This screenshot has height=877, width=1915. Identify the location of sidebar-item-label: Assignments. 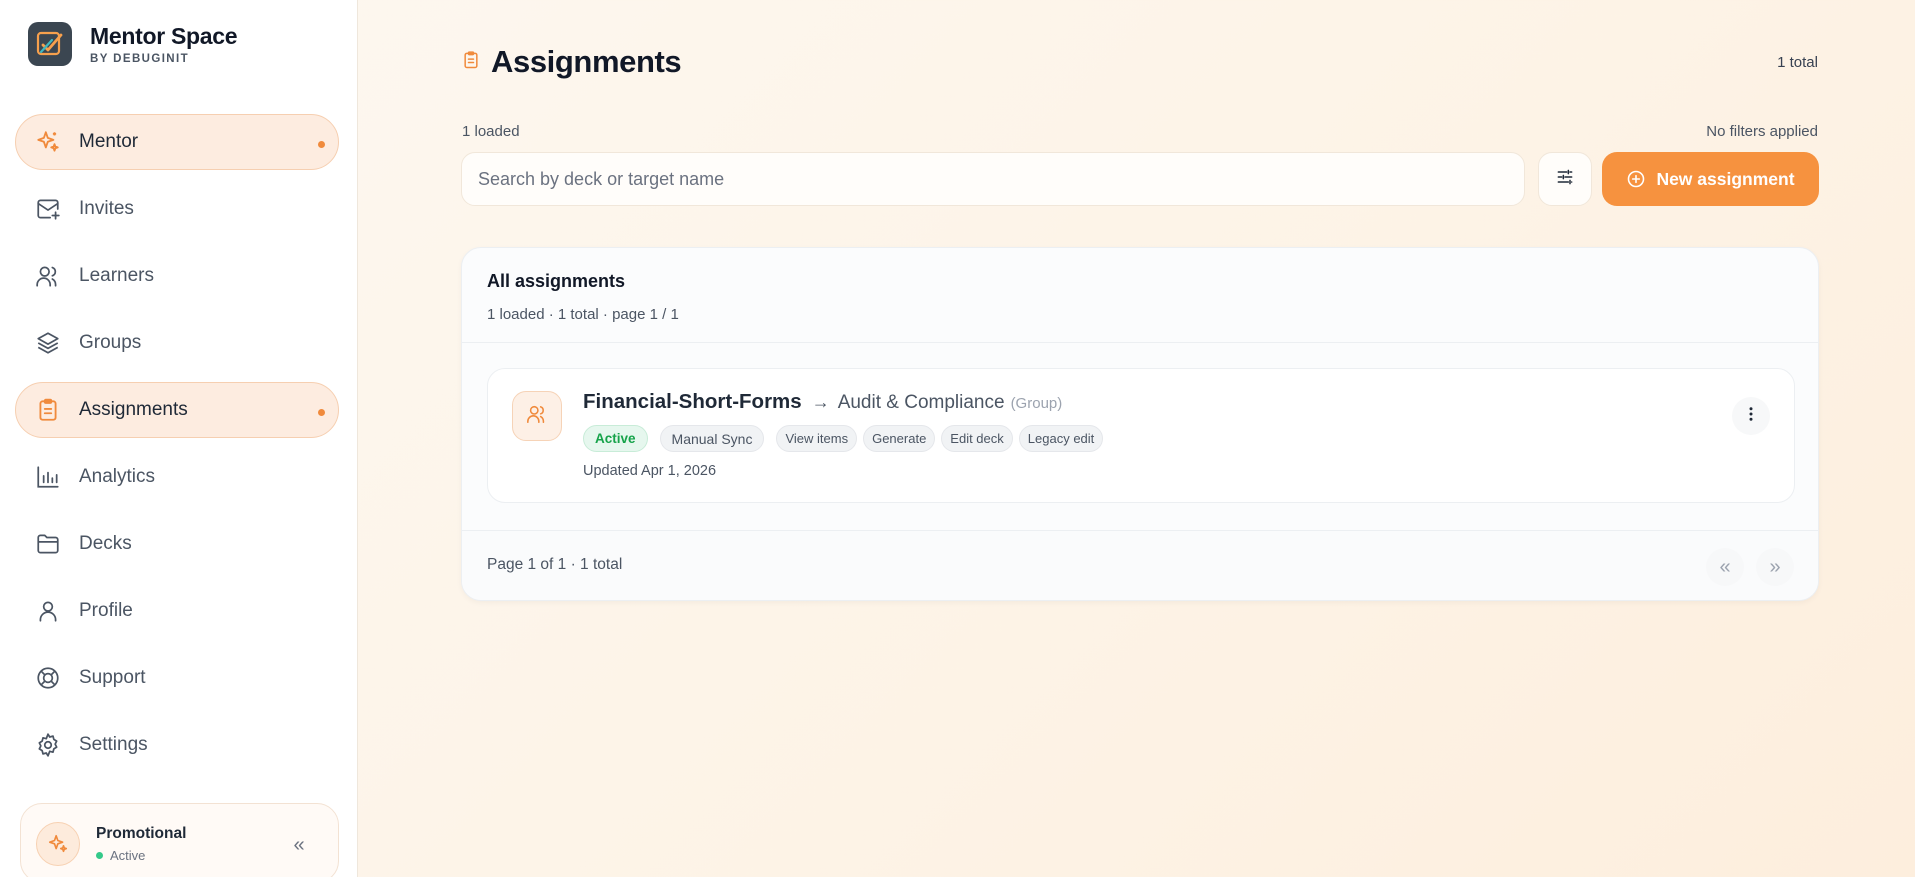
(133, 409).